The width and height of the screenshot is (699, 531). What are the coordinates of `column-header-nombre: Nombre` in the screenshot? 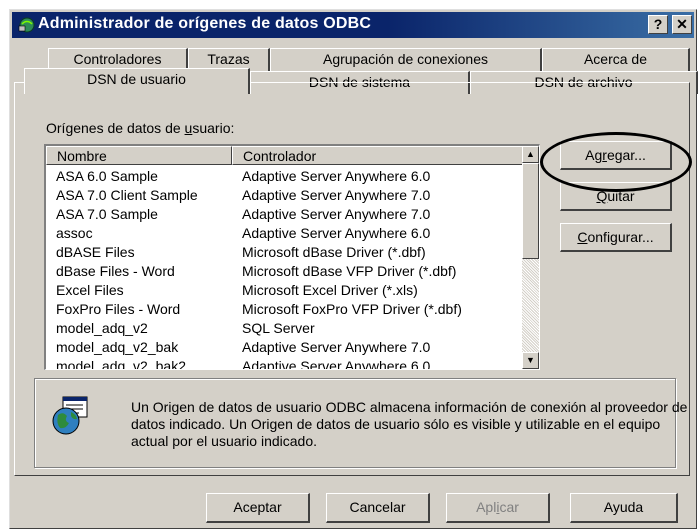 It's located at (139, 155).